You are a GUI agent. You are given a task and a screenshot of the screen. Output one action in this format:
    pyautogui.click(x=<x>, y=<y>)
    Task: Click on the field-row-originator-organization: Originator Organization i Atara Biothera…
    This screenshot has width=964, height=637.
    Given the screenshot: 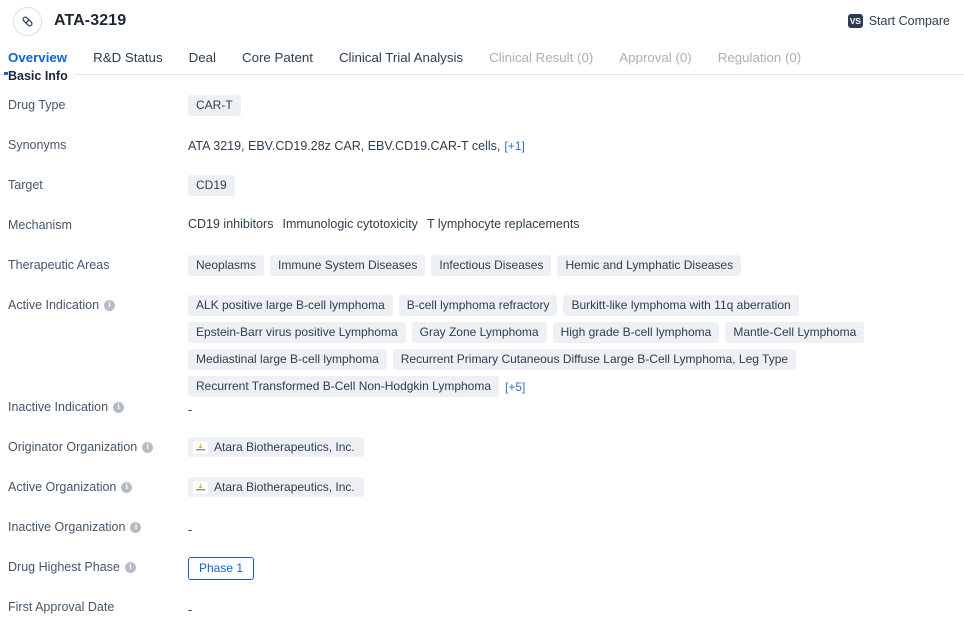 What is the action you would take?
    pyautogui.click(x=486, y=457)
    